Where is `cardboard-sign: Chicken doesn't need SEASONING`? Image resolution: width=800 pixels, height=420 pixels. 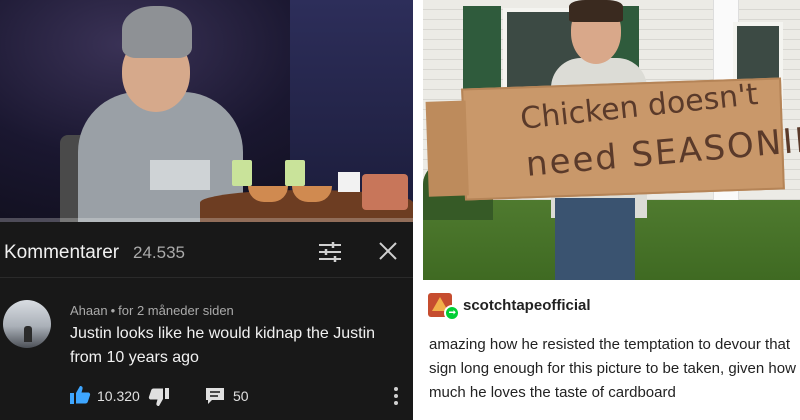 cardboard-sign: Chicken doesn't need SEASONING is located at coordinates (612, 139).